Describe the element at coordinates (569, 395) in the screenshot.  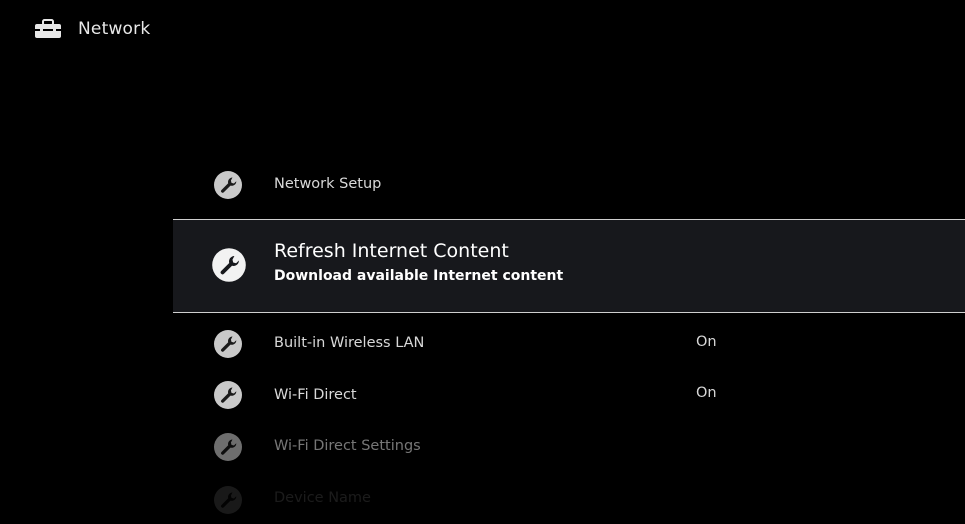
I see `menu-item-wifi-direct: Wi-Fi Direct On` at that location.